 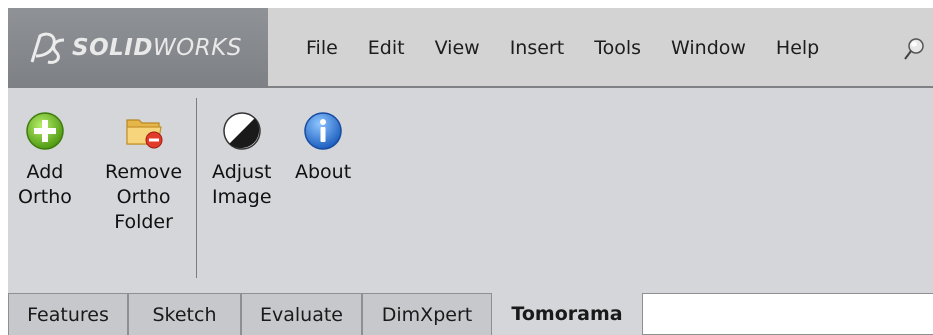 I want to click on add-ortho-label: Add Ortho, so click(x=45, y=184).